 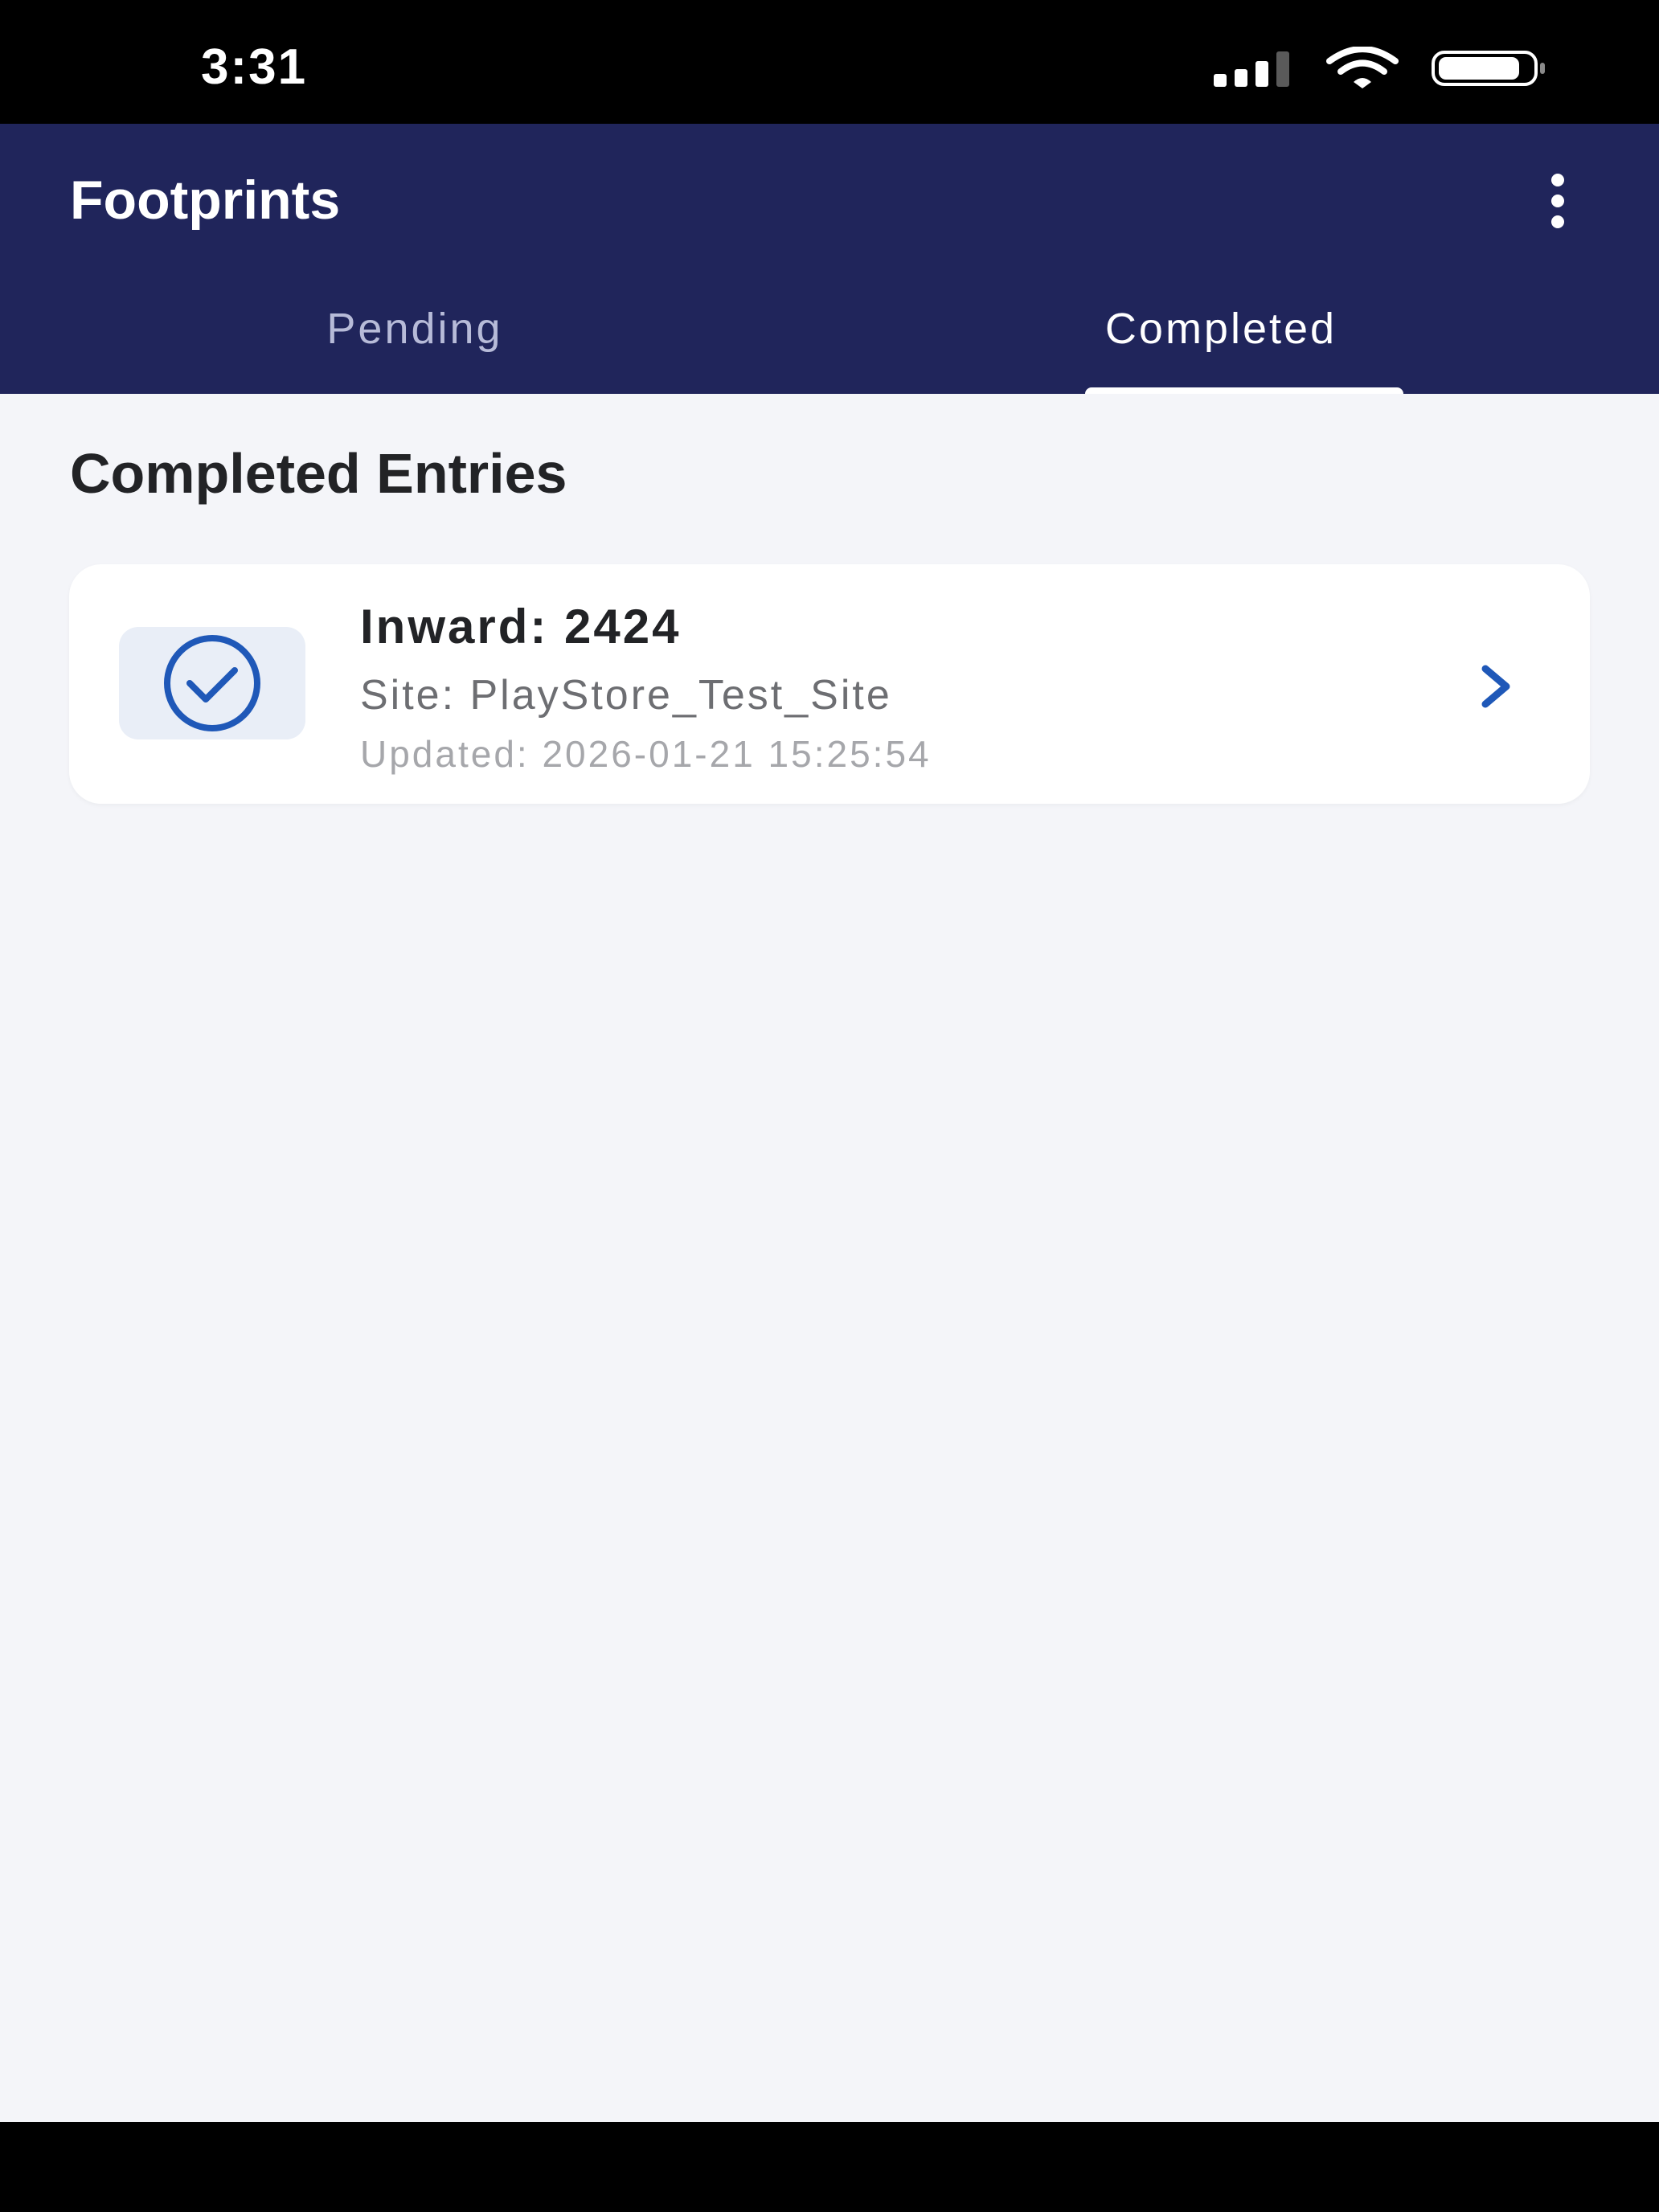 I want to click on wifi-icon, so click(x=1362, y=67).